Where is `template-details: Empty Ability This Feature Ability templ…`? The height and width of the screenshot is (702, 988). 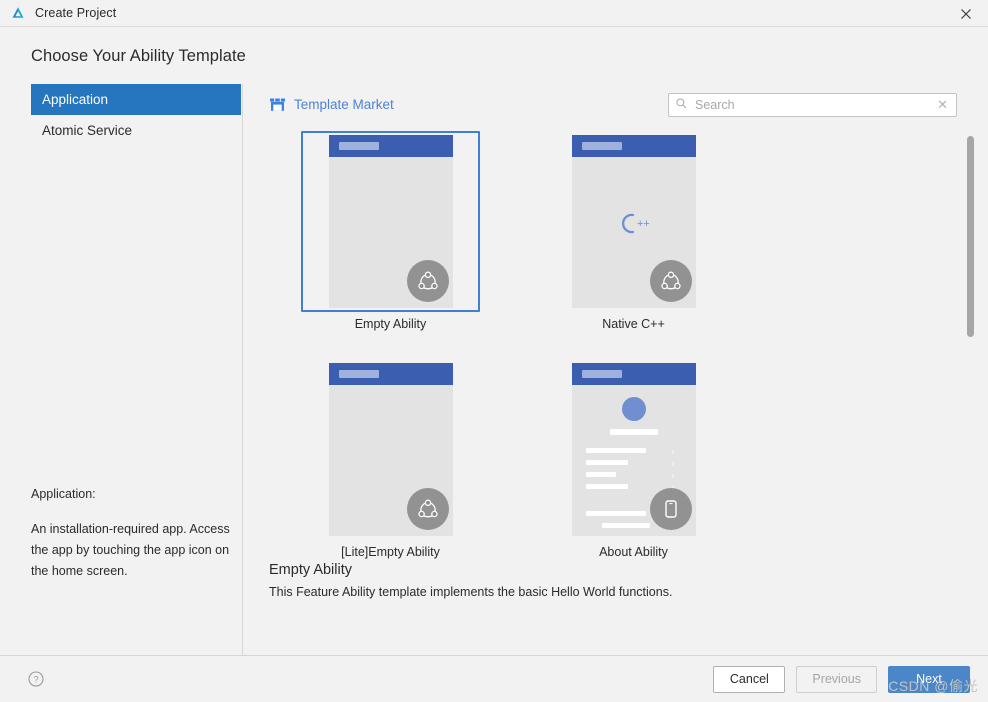 template-details: Empty Ability This Feature Ability templ… is located at coordinates (628, 580).